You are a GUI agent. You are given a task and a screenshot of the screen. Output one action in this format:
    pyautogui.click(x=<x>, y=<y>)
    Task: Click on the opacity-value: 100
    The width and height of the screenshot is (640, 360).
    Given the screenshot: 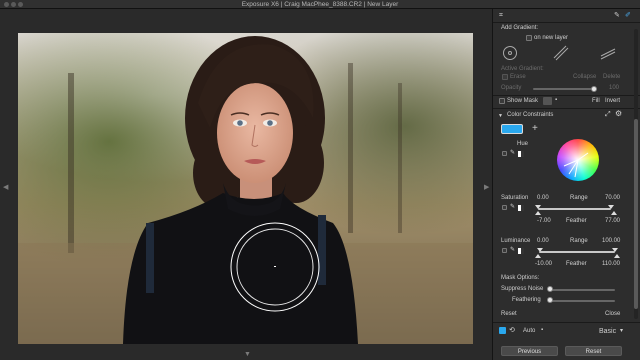 What is the action you would take?
    pyautogui.click(x=614, y=88)
    